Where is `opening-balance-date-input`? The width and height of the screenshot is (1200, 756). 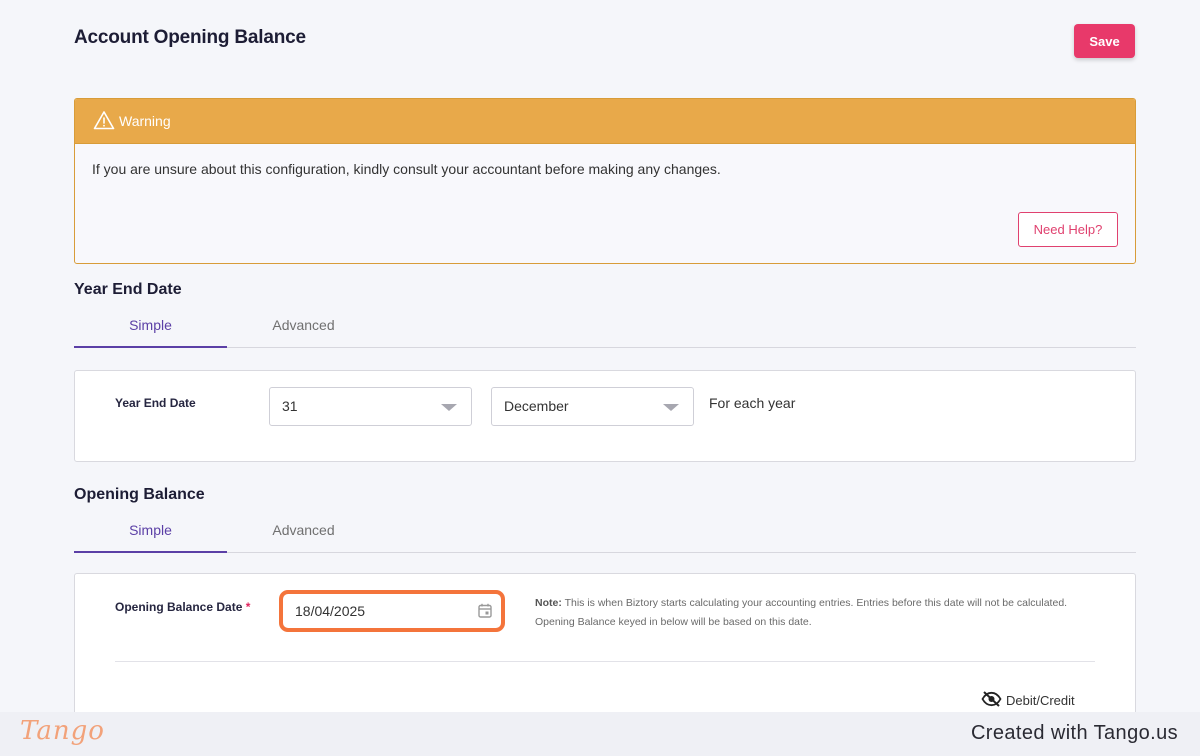
opening-balance-date-input is located at coordinates (392, 611).